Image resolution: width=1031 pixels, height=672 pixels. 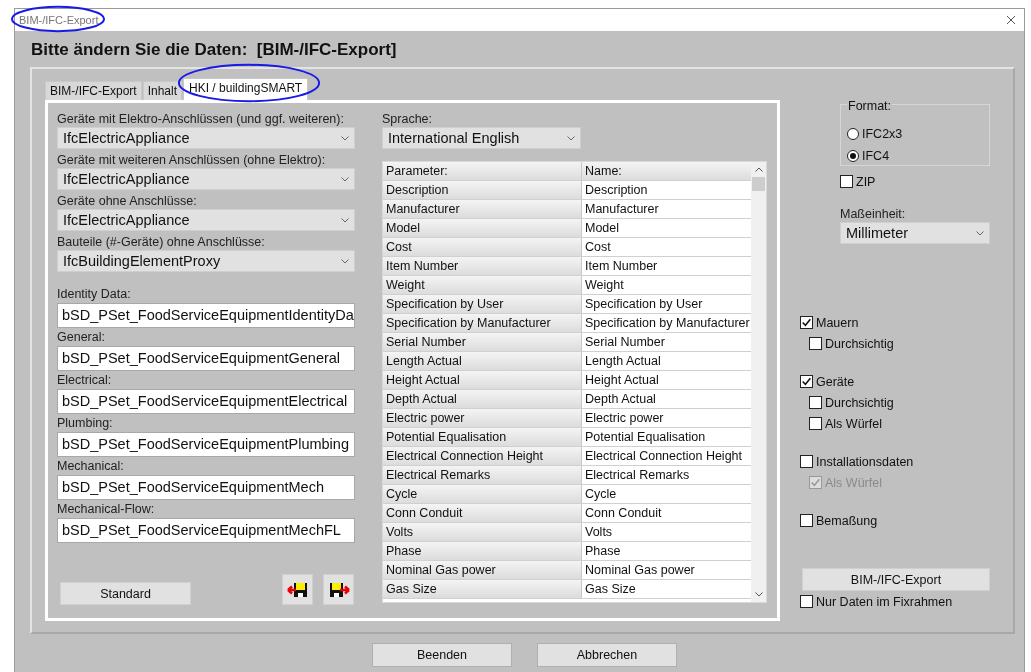 What do you see at coordinates (246, 89) in the screenshot?
I see `tab: HKI / buildingSMART` at bounding box center [246, 89].